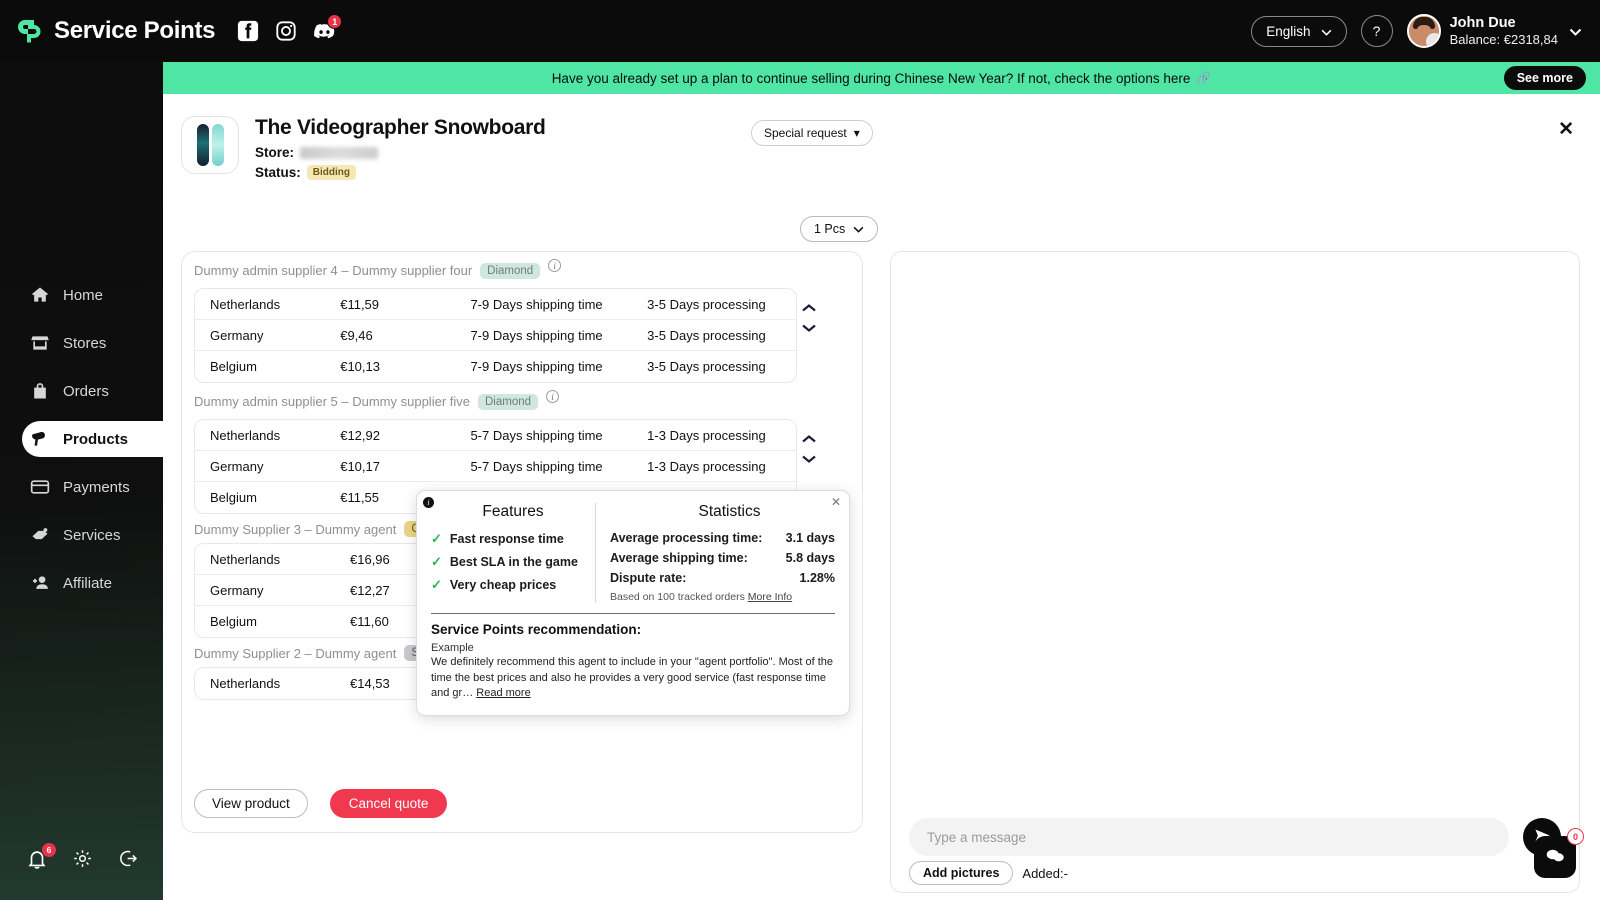  Describe the element at coordinates (40, 583) in the screenshot. I see `add-user-icon` at that location.